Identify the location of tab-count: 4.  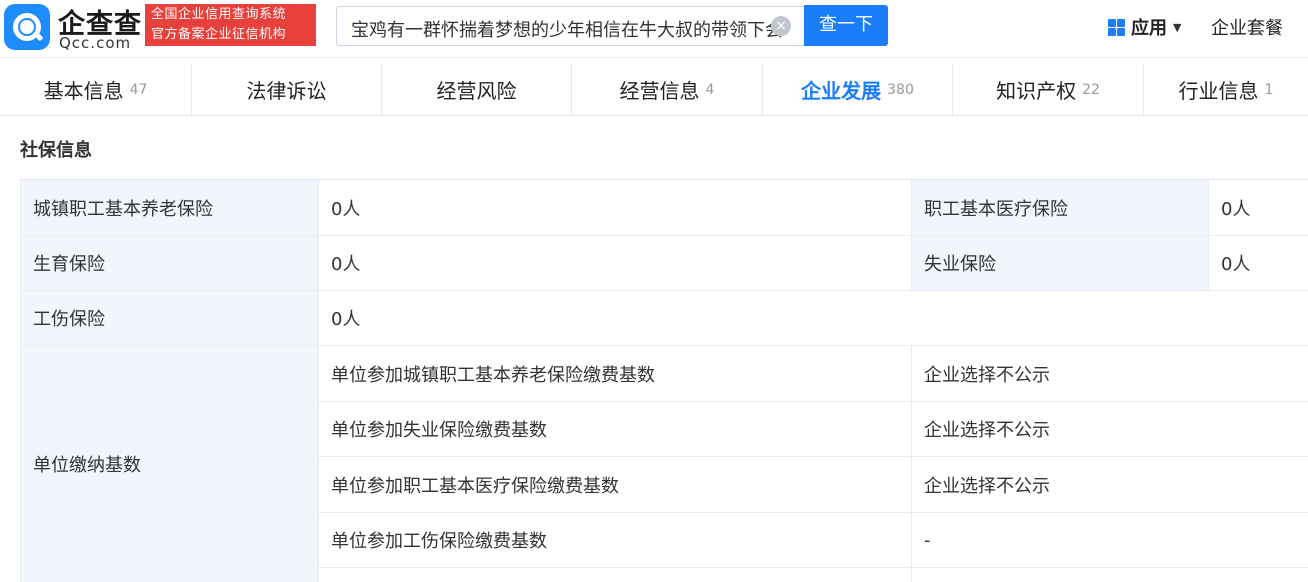
(710, 89).